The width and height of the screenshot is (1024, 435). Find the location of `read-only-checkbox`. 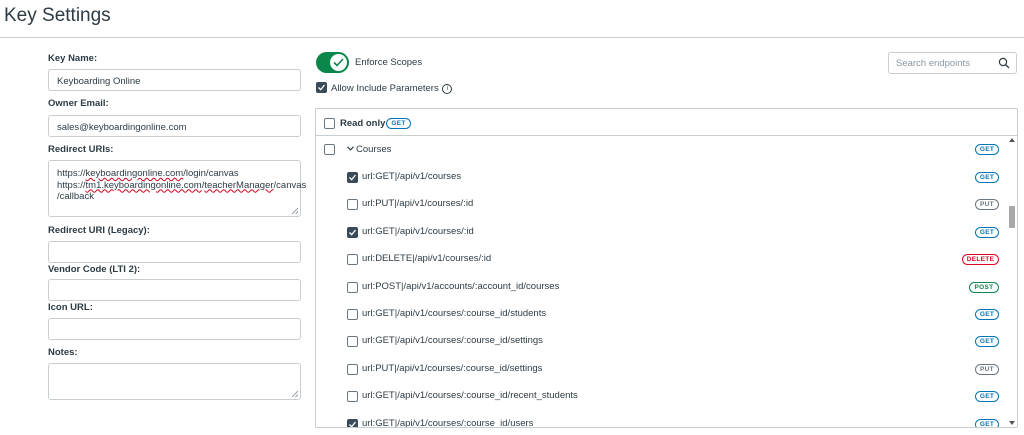

read-only-checkbox is located at coordinates (329, 123).